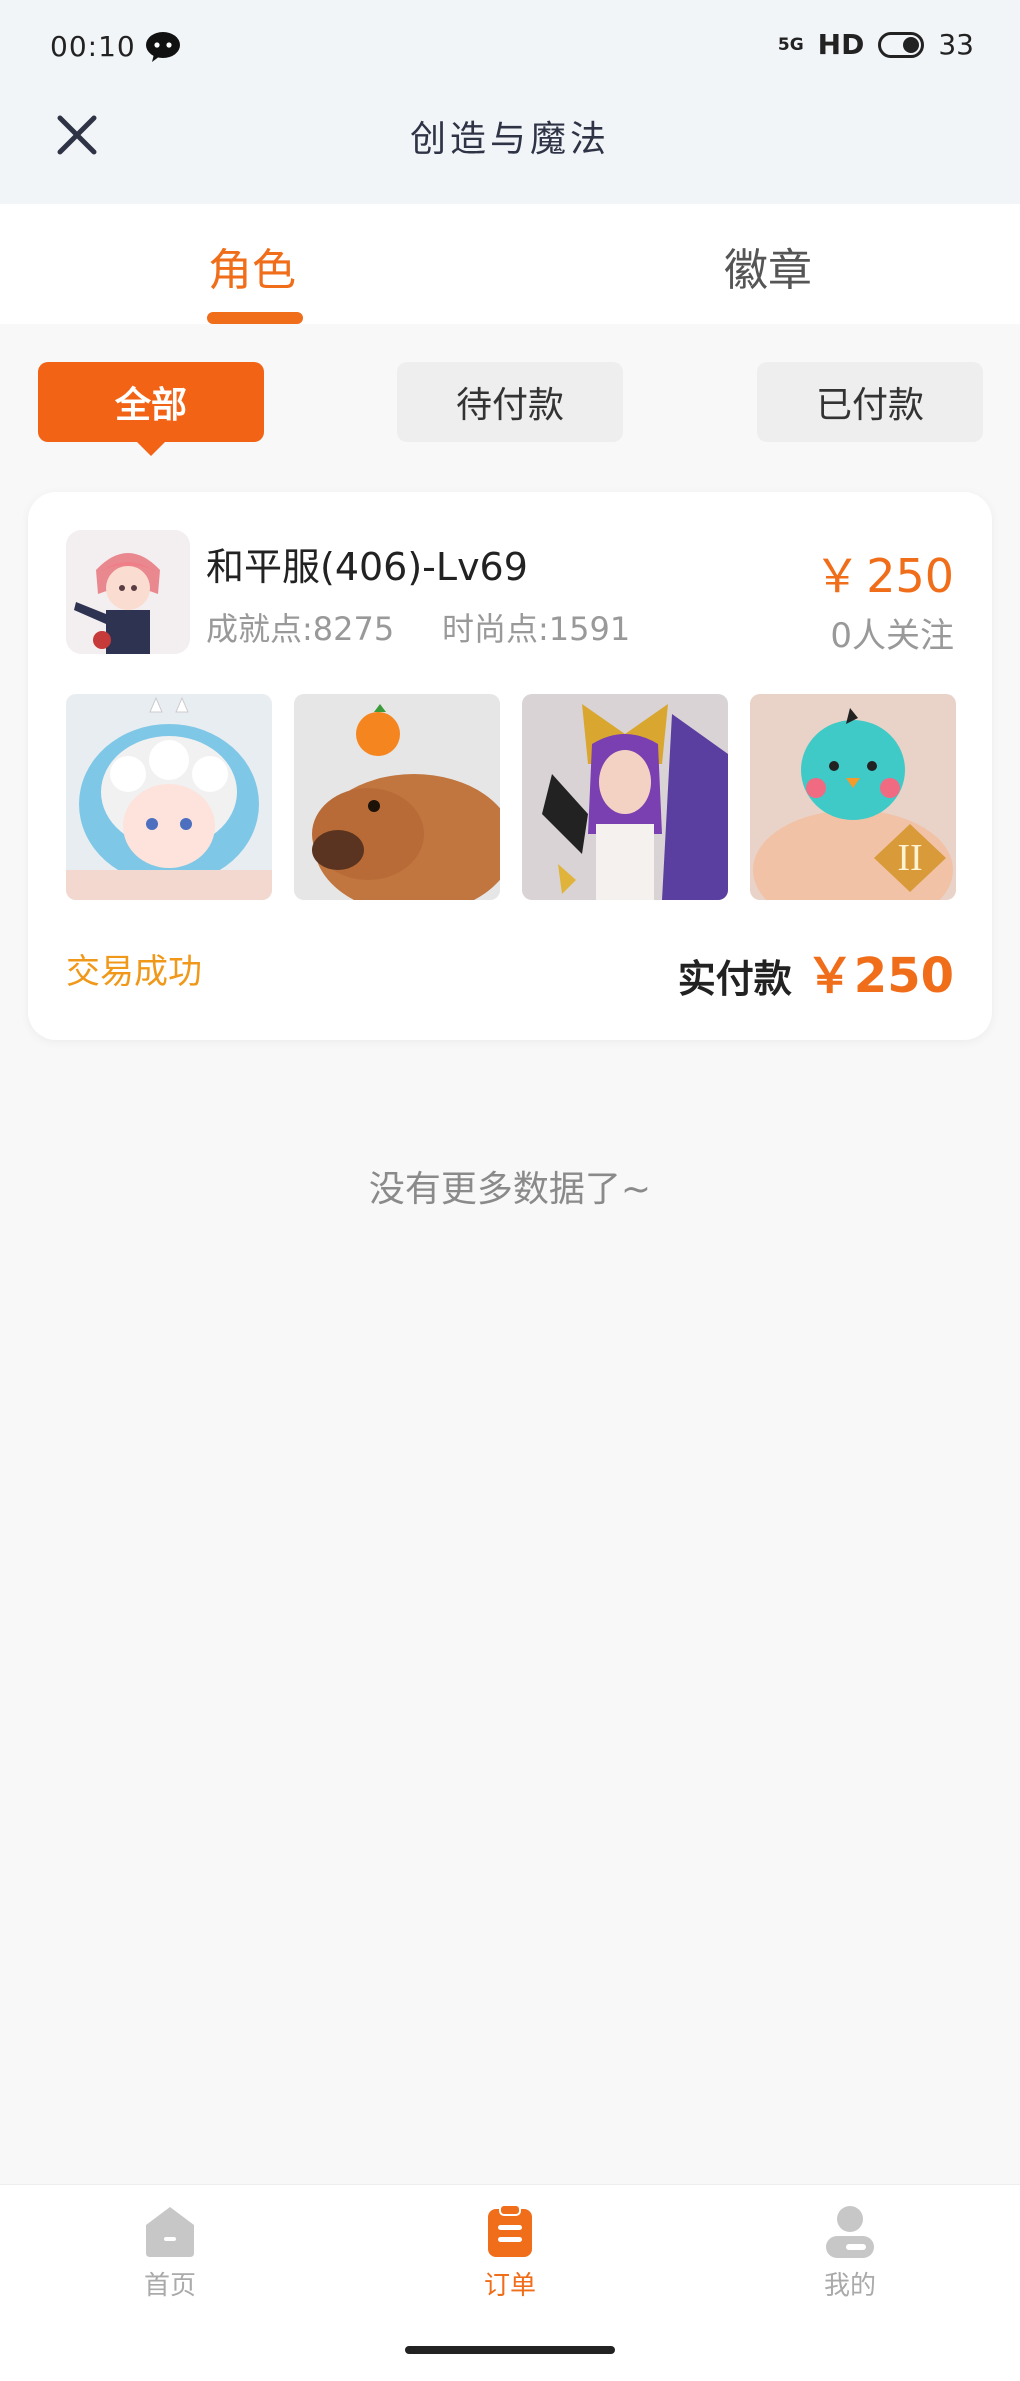  I want to click on chat-icon, so click(163, 47).